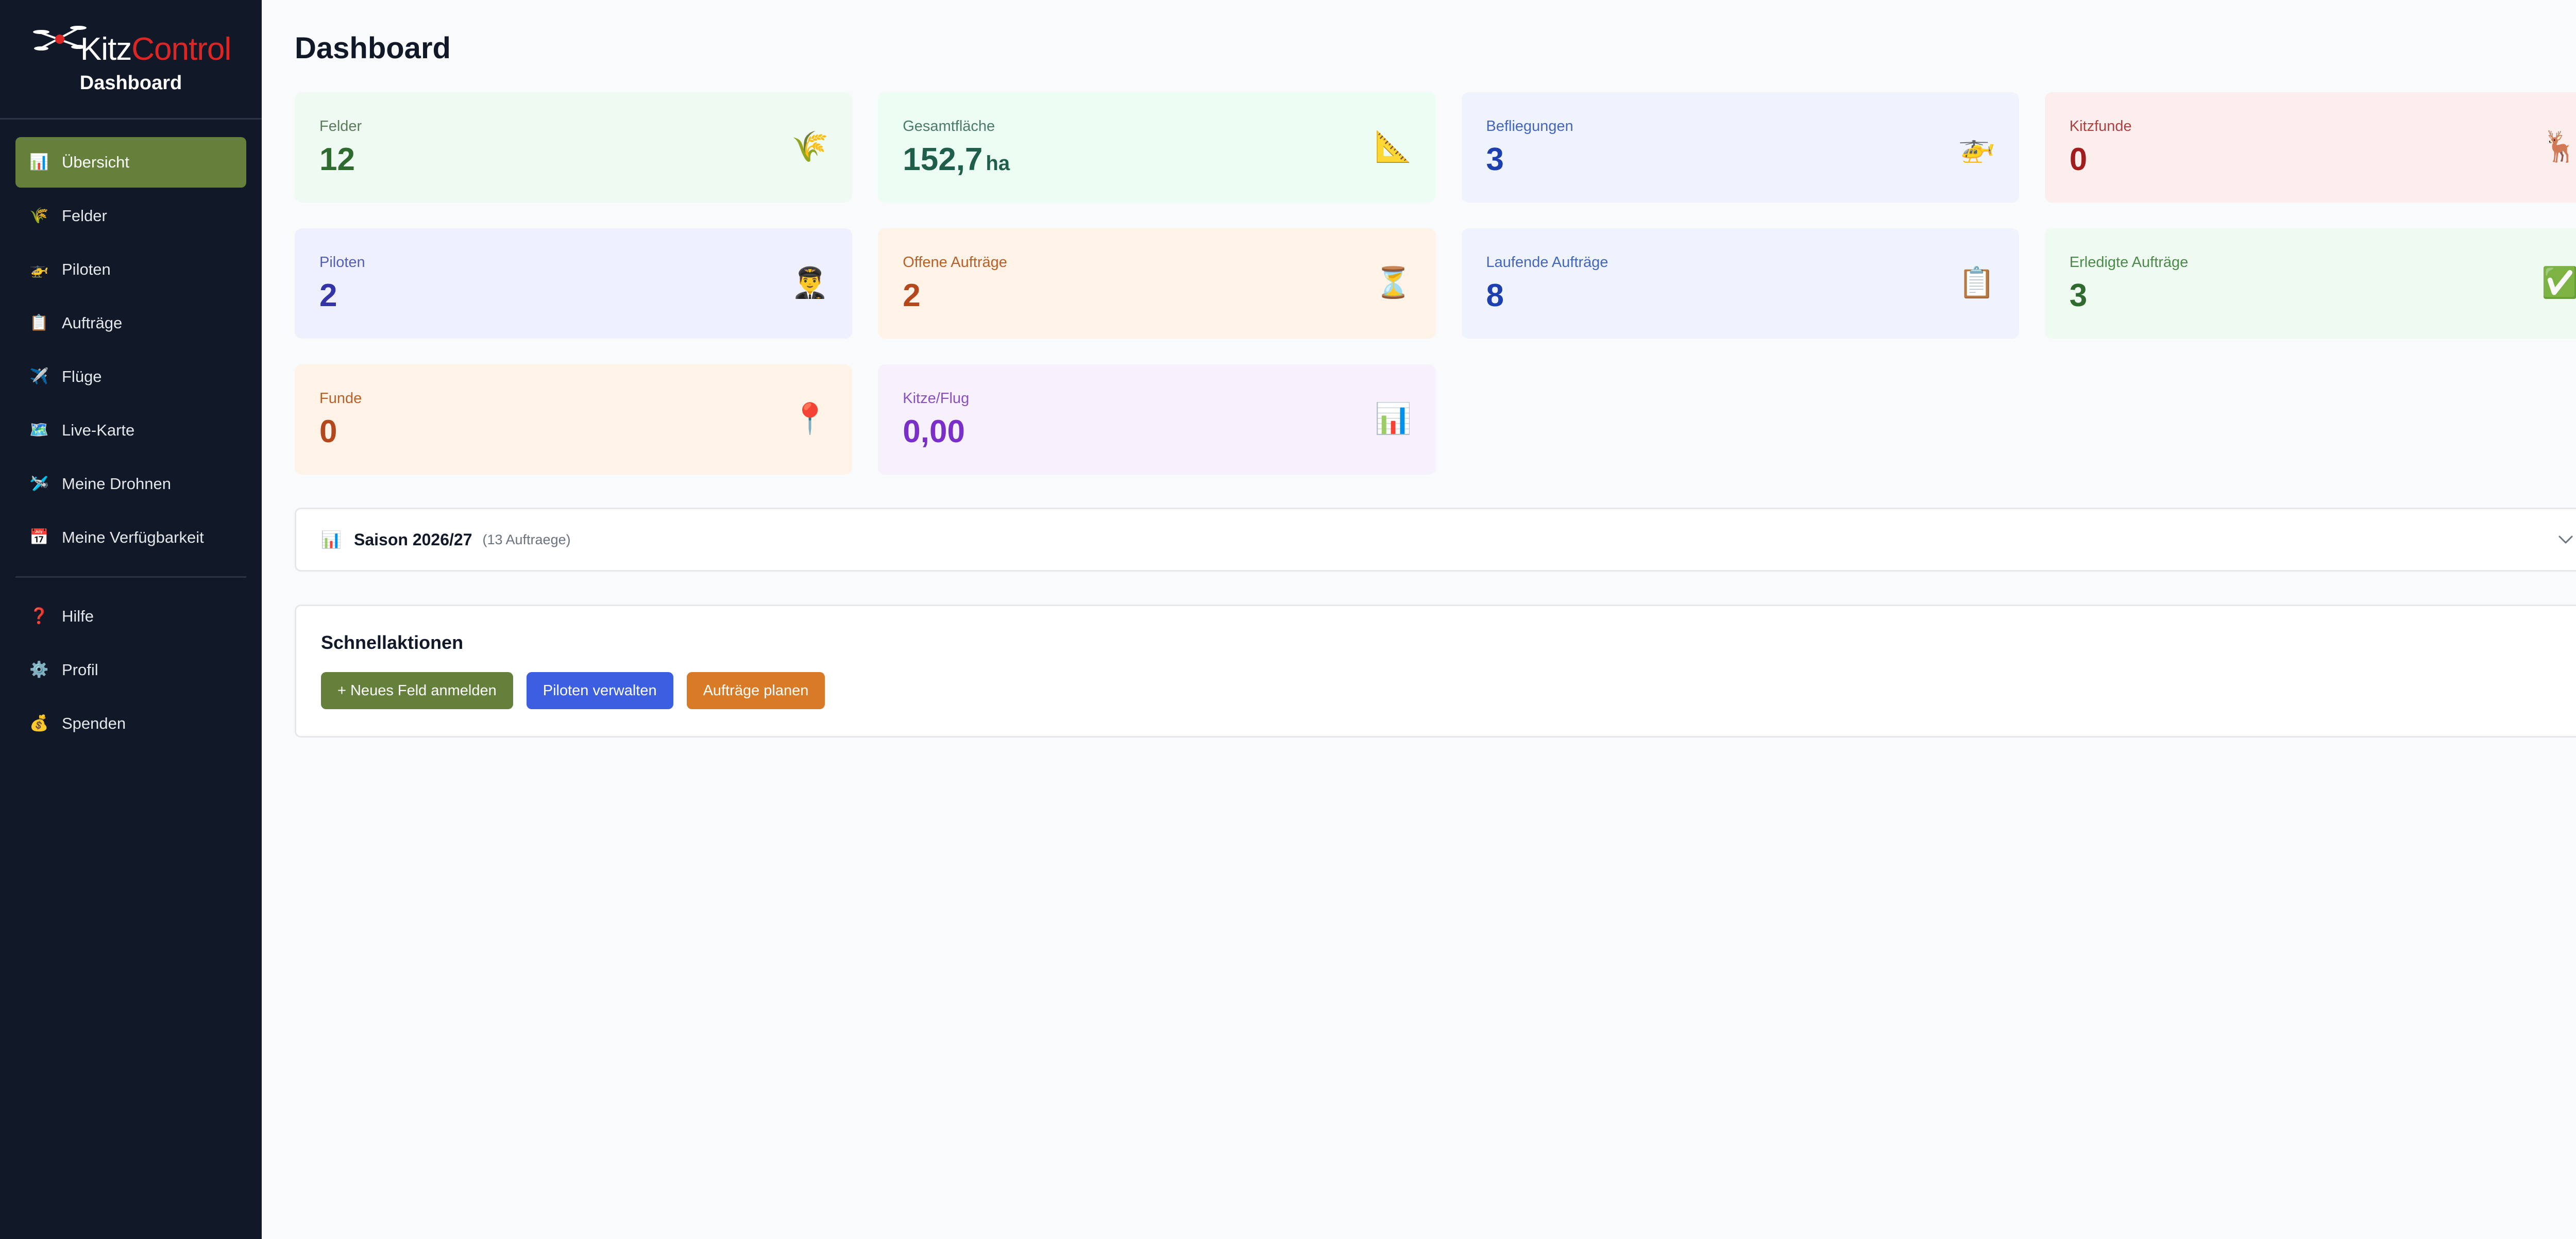  I want to click on sidebar-item-live-karte: 🗺️ Live-Karte, so click(130, 430).